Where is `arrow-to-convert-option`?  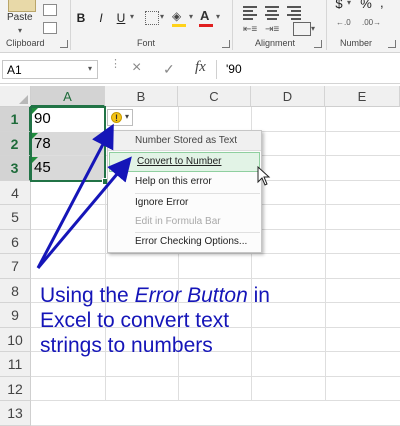 arrow-to-convert-option is located at coordinates (84, 212).